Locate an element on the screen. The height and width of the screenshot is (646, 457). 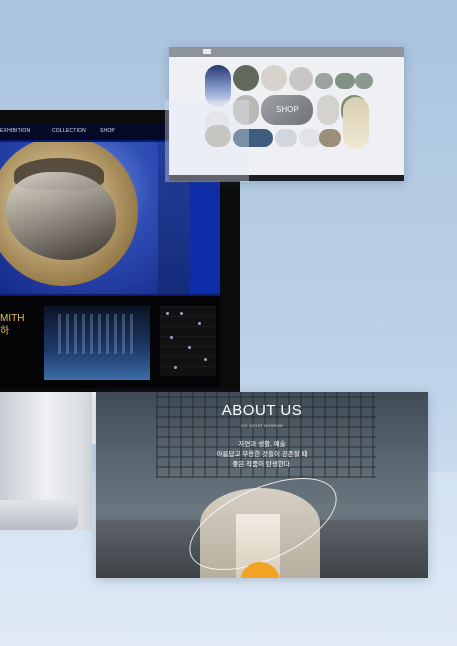
frosted-overlay is located at coordinates (207, 141).